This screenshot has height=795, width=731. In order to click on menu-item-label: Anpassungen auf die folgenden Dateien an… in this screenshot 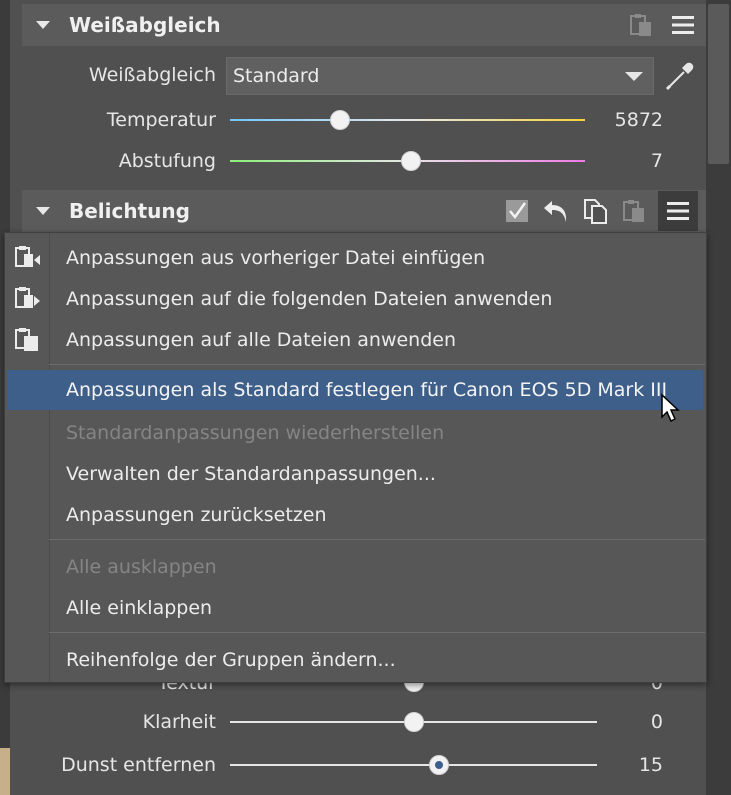, I will do `click(309, 299)`.